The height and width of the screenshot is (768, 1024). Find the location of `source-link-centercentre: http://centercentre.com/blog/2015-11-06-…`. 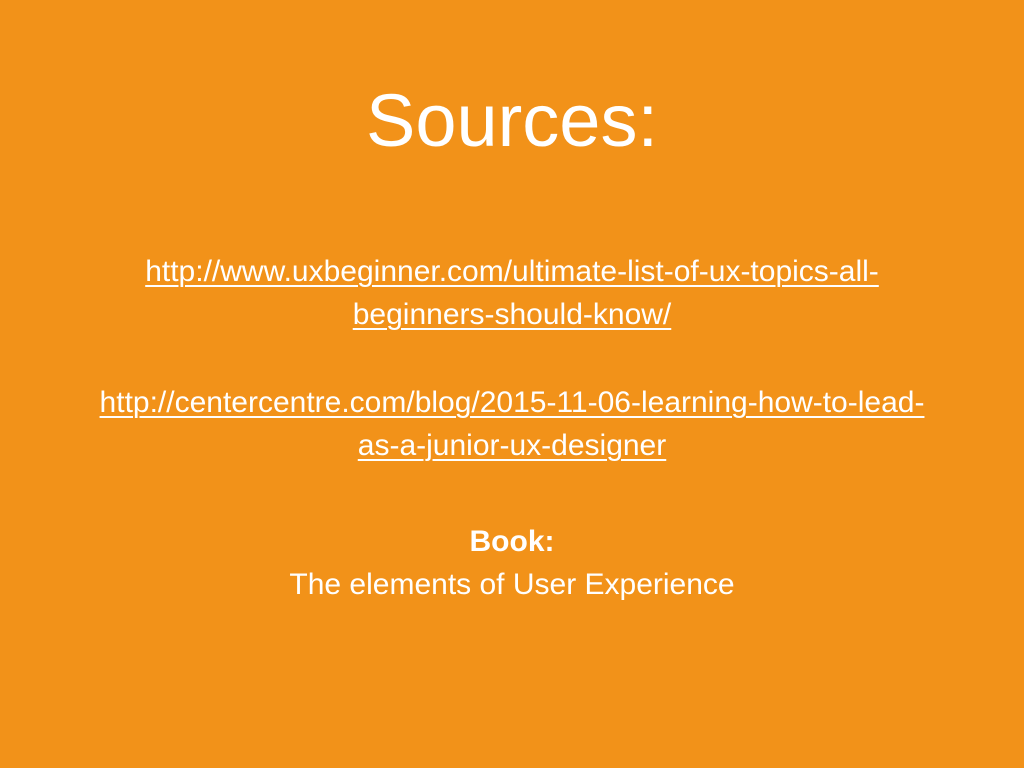

source-link-centercentre: http://centercentre.com/blog/2015-11-06-… is located at coordinates (512, 424).